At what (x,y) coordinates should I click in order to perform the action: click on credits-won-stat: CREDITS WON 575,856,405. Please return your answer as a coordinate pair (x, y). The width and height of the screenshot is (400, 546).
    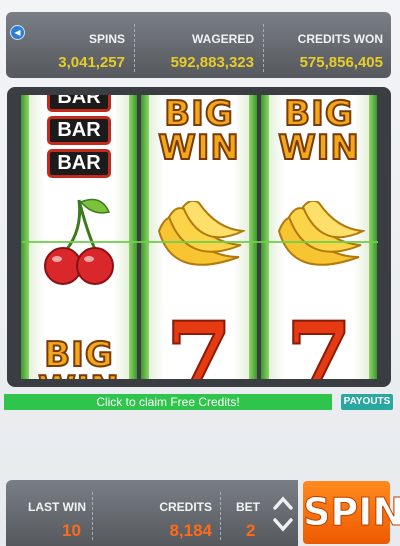
    Looking at the image, I should click on (327, 45).